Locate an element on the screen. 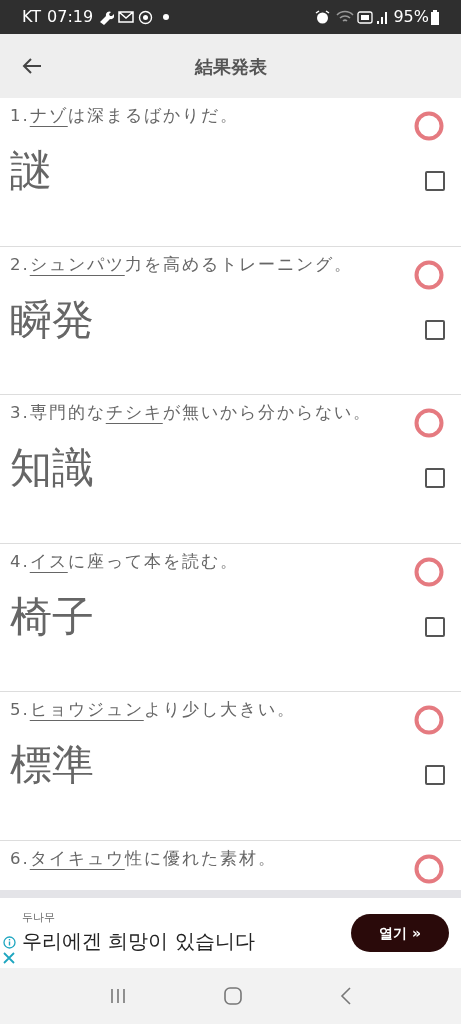  question-sentence: 5.ヒョウジュン より少し大きい。 is located at coordinates (153, 710).